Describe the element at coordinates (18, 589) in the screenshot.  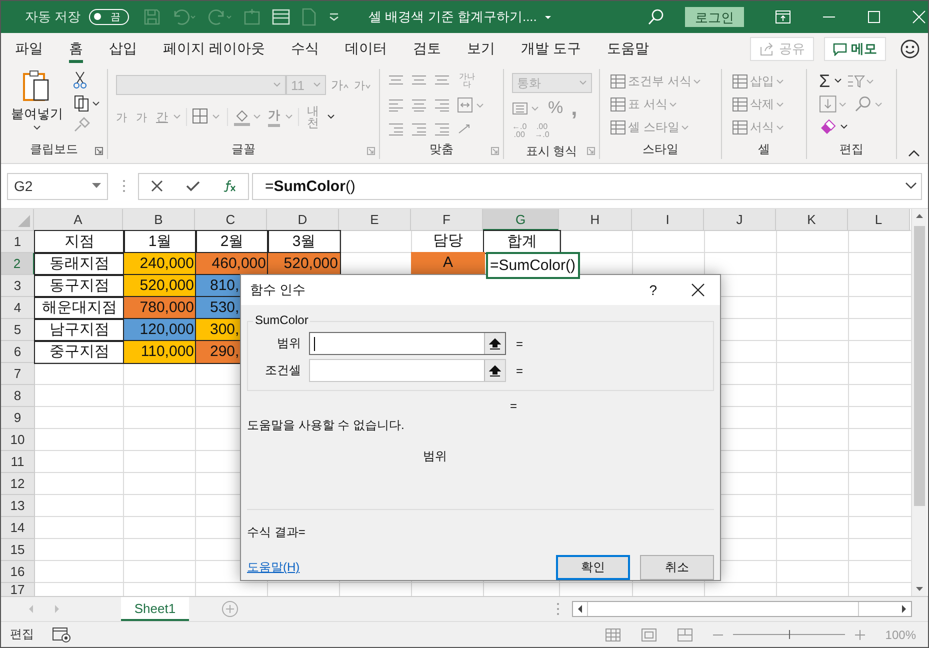
I see `row-header: 17` at that location.